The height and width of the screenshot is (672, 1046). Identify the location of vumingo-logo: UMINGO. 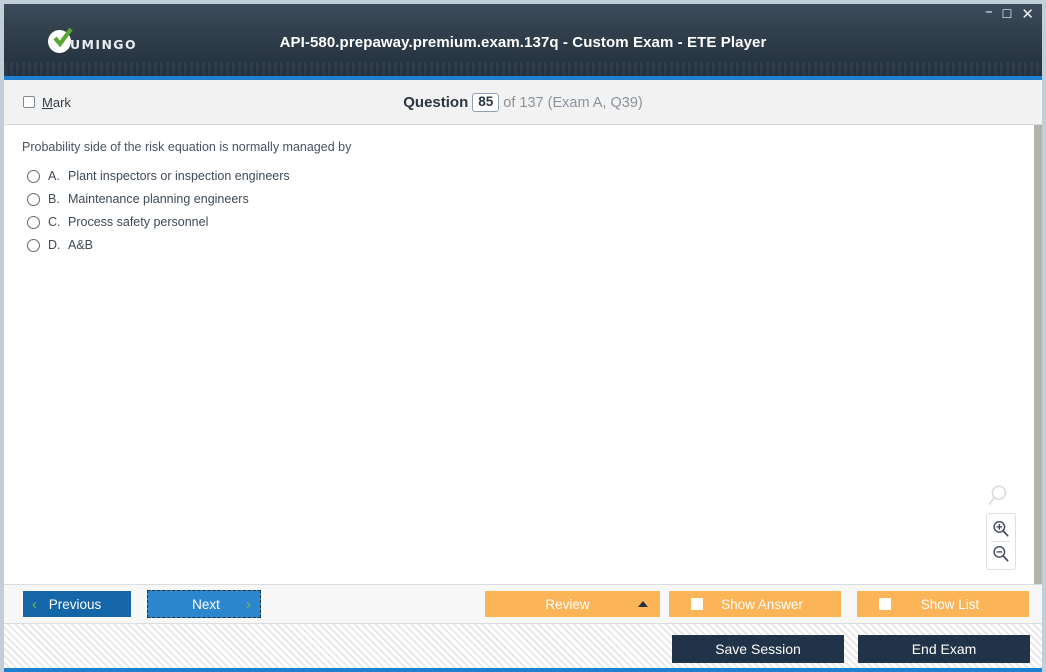
(92, 40).